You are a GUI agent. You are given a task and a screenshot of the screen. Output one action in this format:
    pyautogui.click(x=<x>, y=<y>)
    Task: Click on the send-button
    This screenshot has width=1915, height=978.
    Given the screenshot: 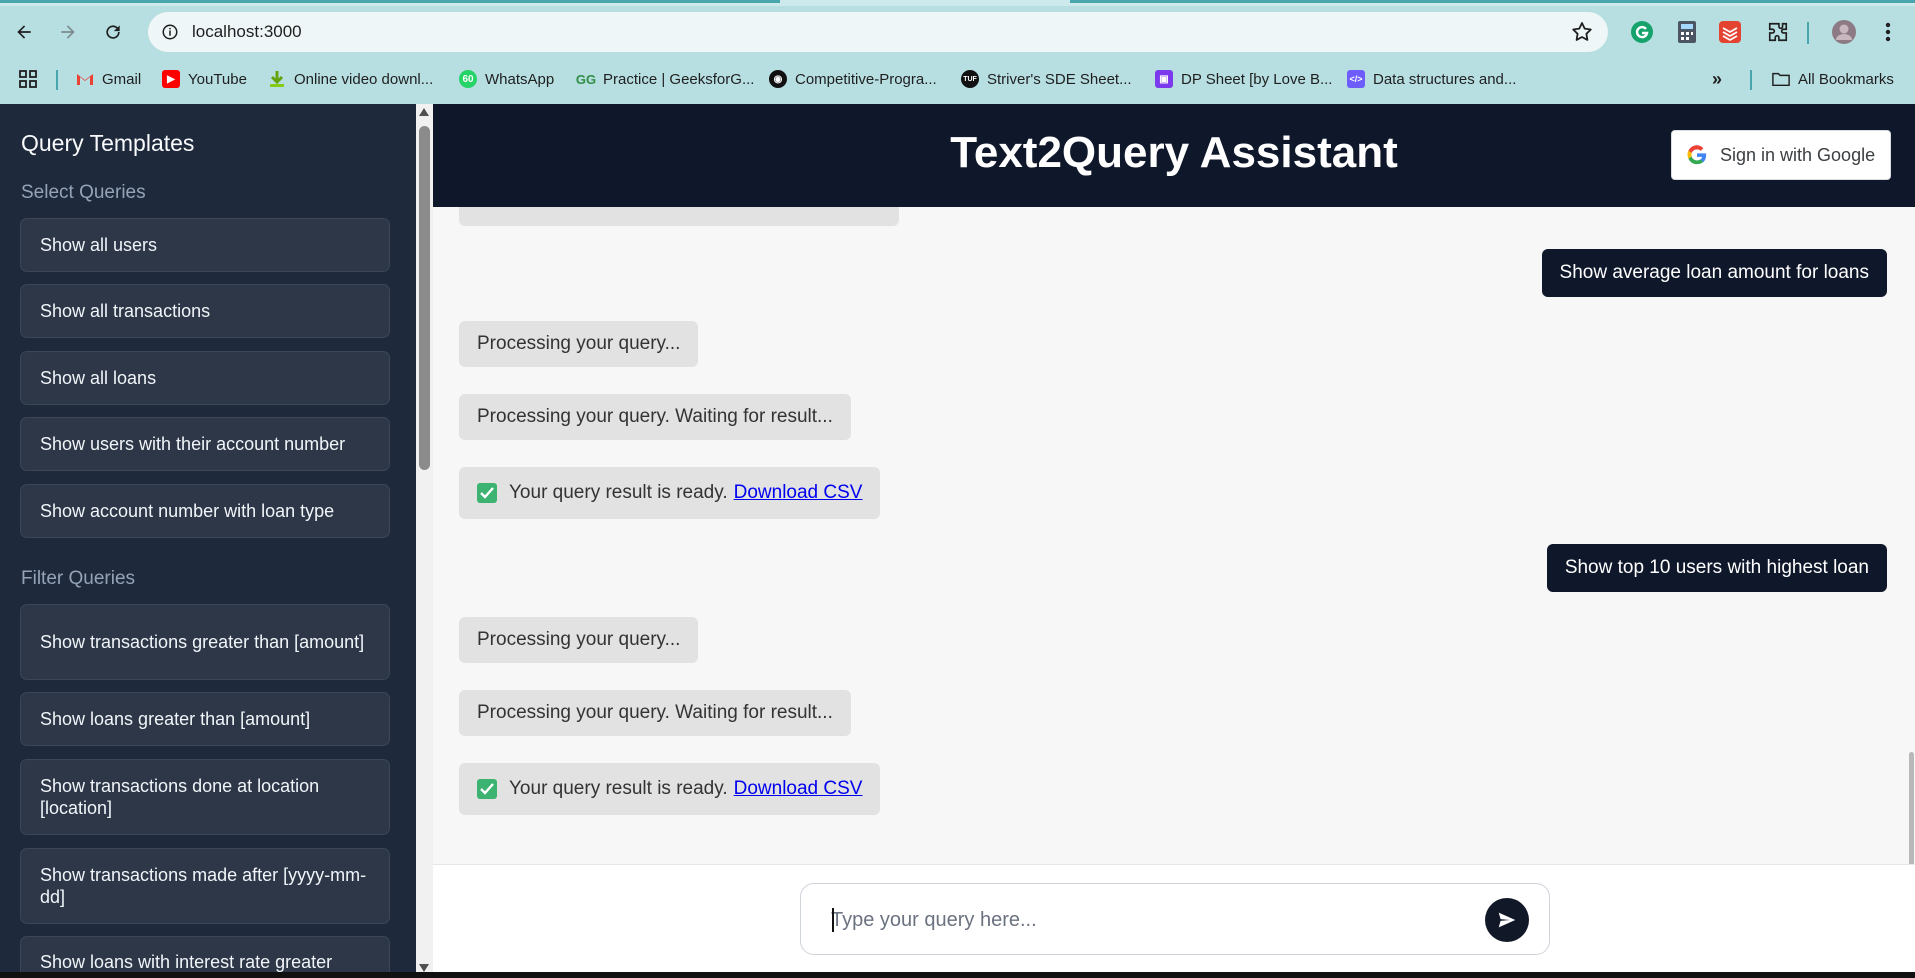 What is the action you would take?
    pyautogui.click(x=1507, y=920)
    